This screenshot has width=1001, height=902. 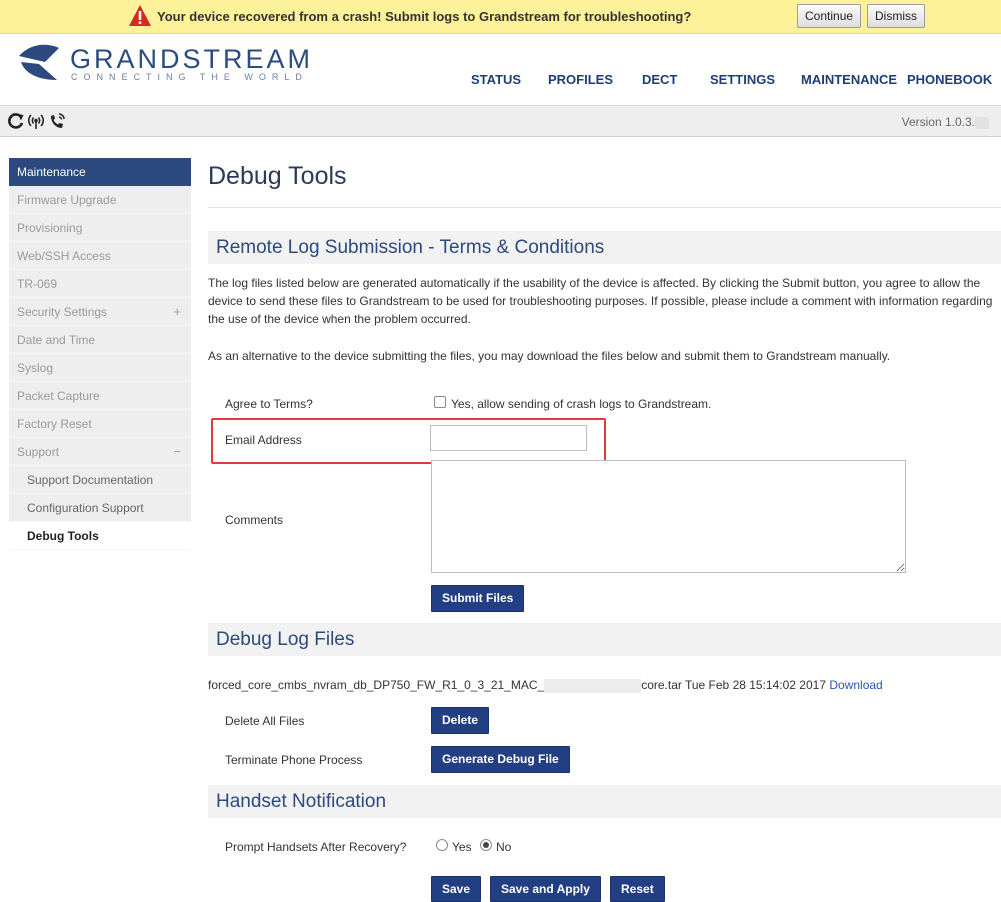 I want to click on sidebar-item-web-ssh-access: Web/SSH Access, so click(x=100, y=256).